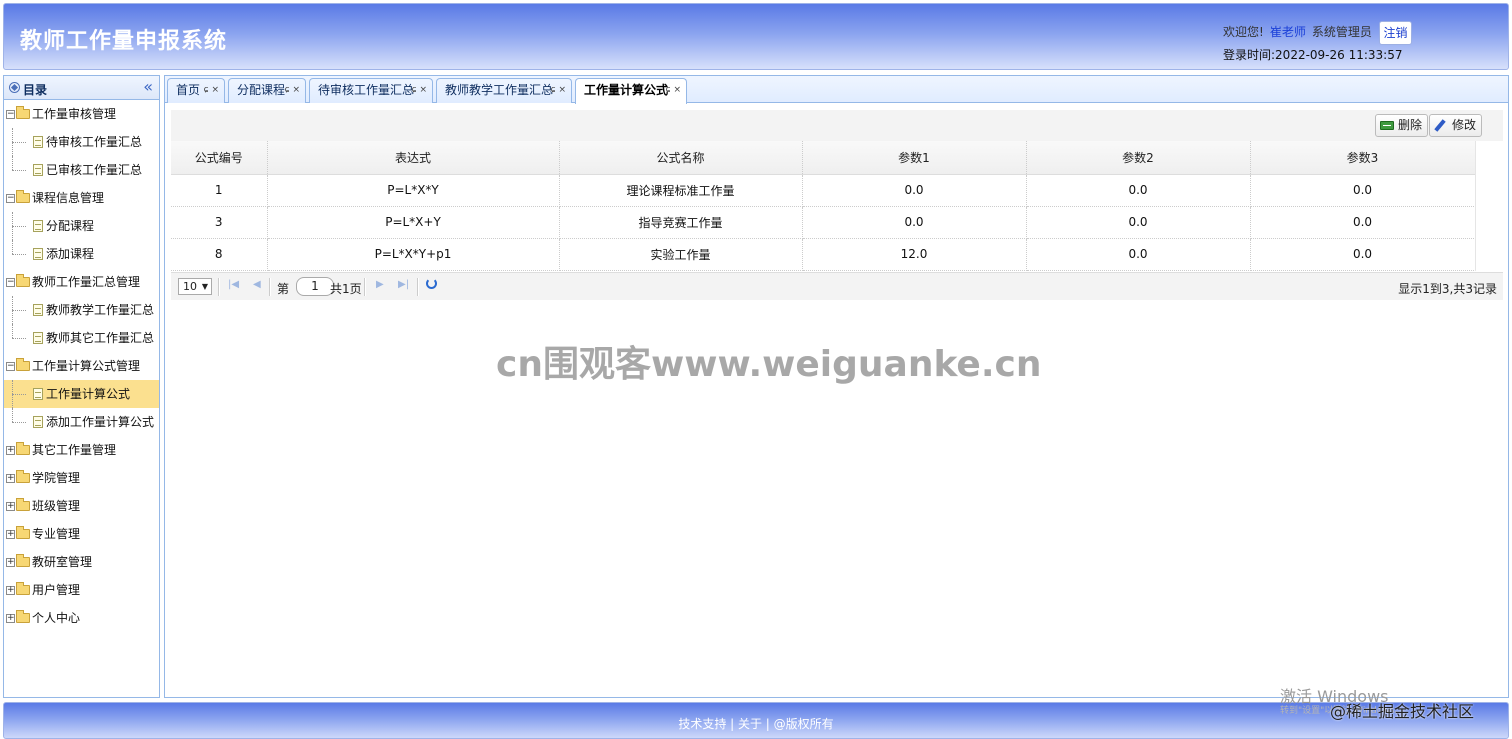  Describe the element at coordinates (81, 254) in the screenshot. I see `tree-item: 添加课程` at that location.